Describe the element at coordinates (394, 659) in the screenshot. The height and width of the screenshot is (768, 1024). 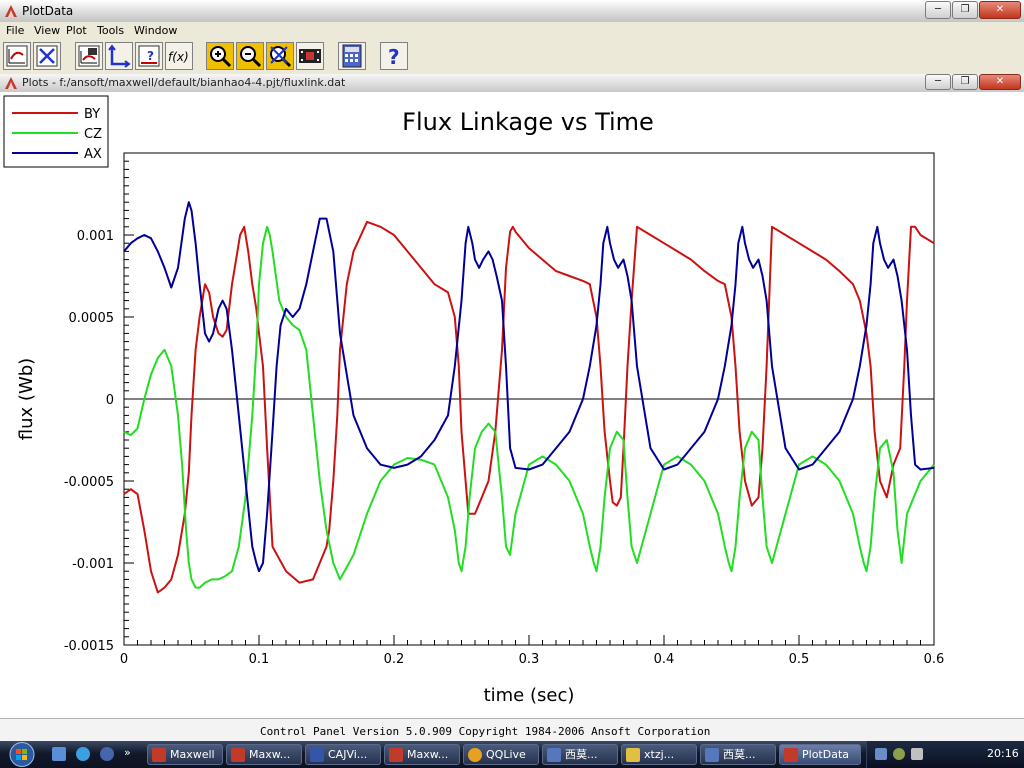
I see `x-tick-label: 0.2` at that location.